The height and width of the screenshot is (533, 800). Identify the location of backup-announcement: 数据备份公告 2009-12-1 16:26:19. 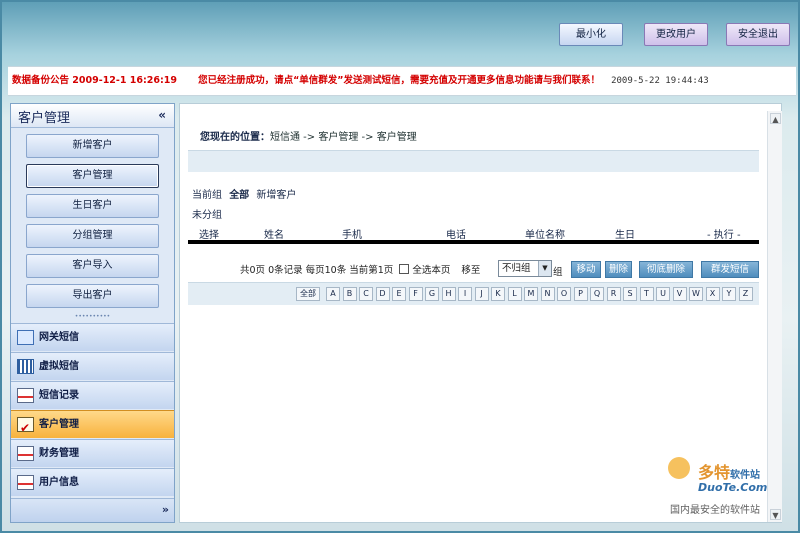
(94, 80).